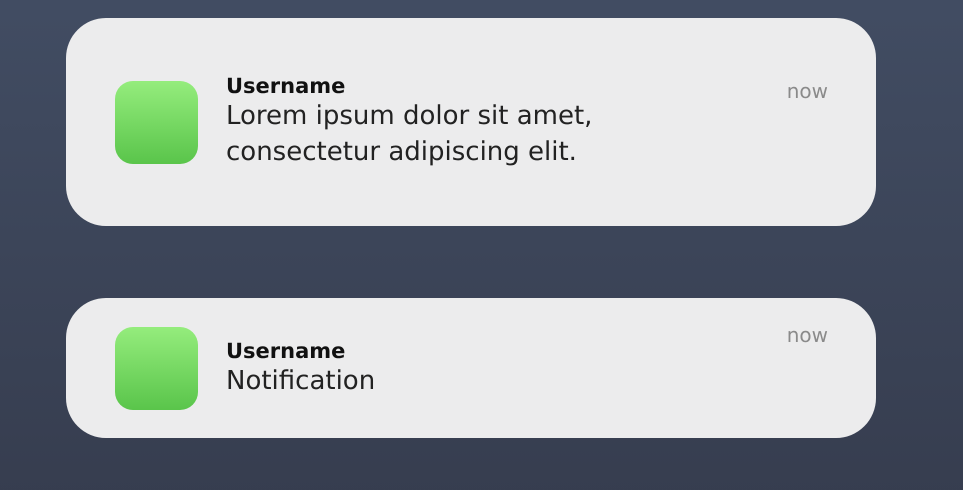  I want to click on notification-message: Lorem ipsum dolor sit amet, consectetur adipiscing elit., so click(410, 134).